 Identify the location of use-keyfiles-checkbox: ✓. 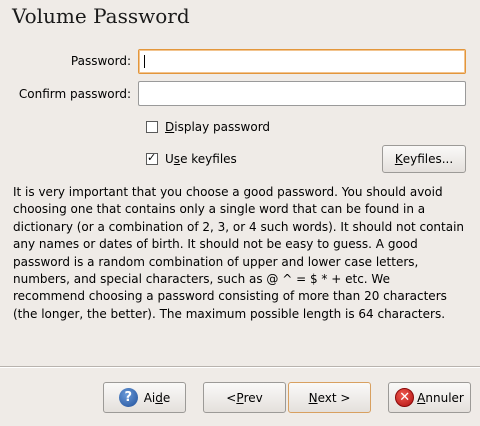
(152, 158).